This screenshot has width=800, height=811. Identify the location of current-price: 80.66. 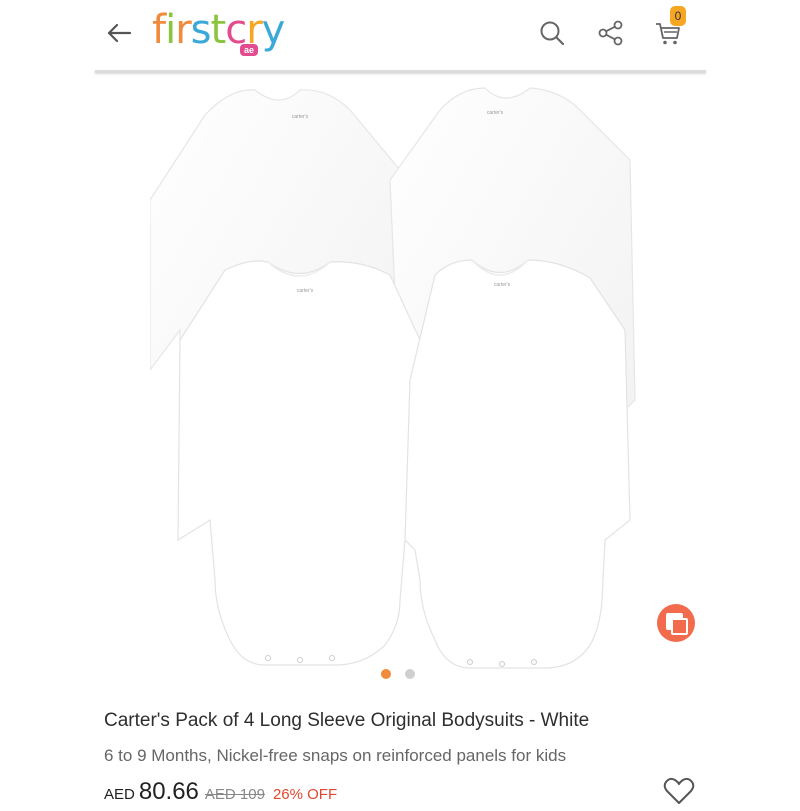
(168, 791).